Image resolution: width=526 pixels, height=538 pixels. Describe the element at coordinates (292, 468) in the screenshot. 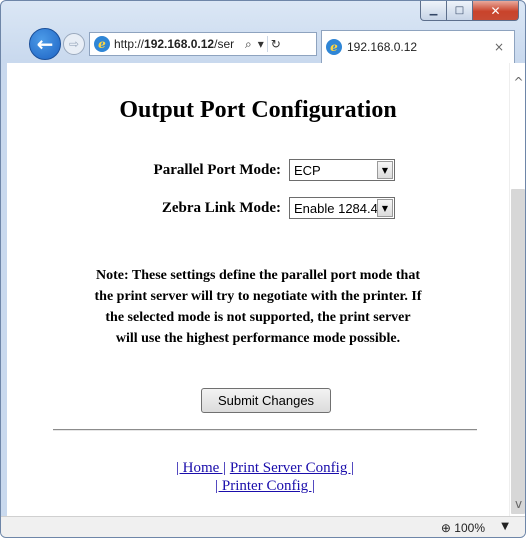

I see `print-server-config-link: Print Server Config |` at that location.